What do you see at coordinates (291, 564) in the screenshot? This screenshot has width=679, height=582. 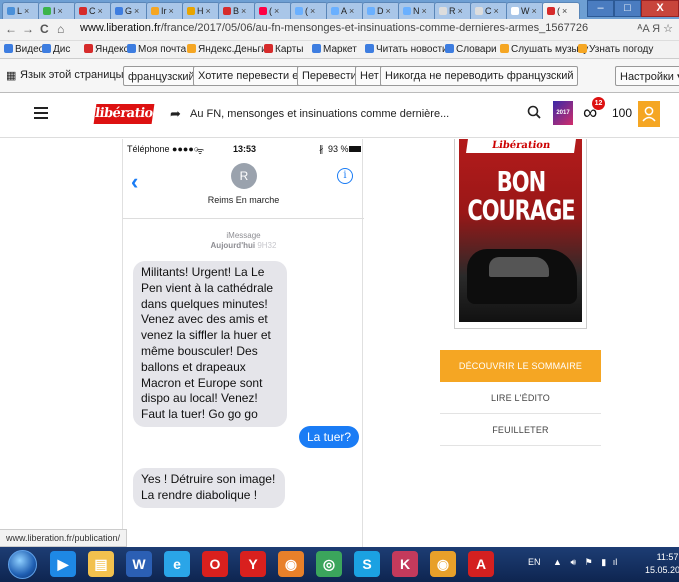 I see `taskbar-firefox-icon: ◉` at bounding box center [291, 564].